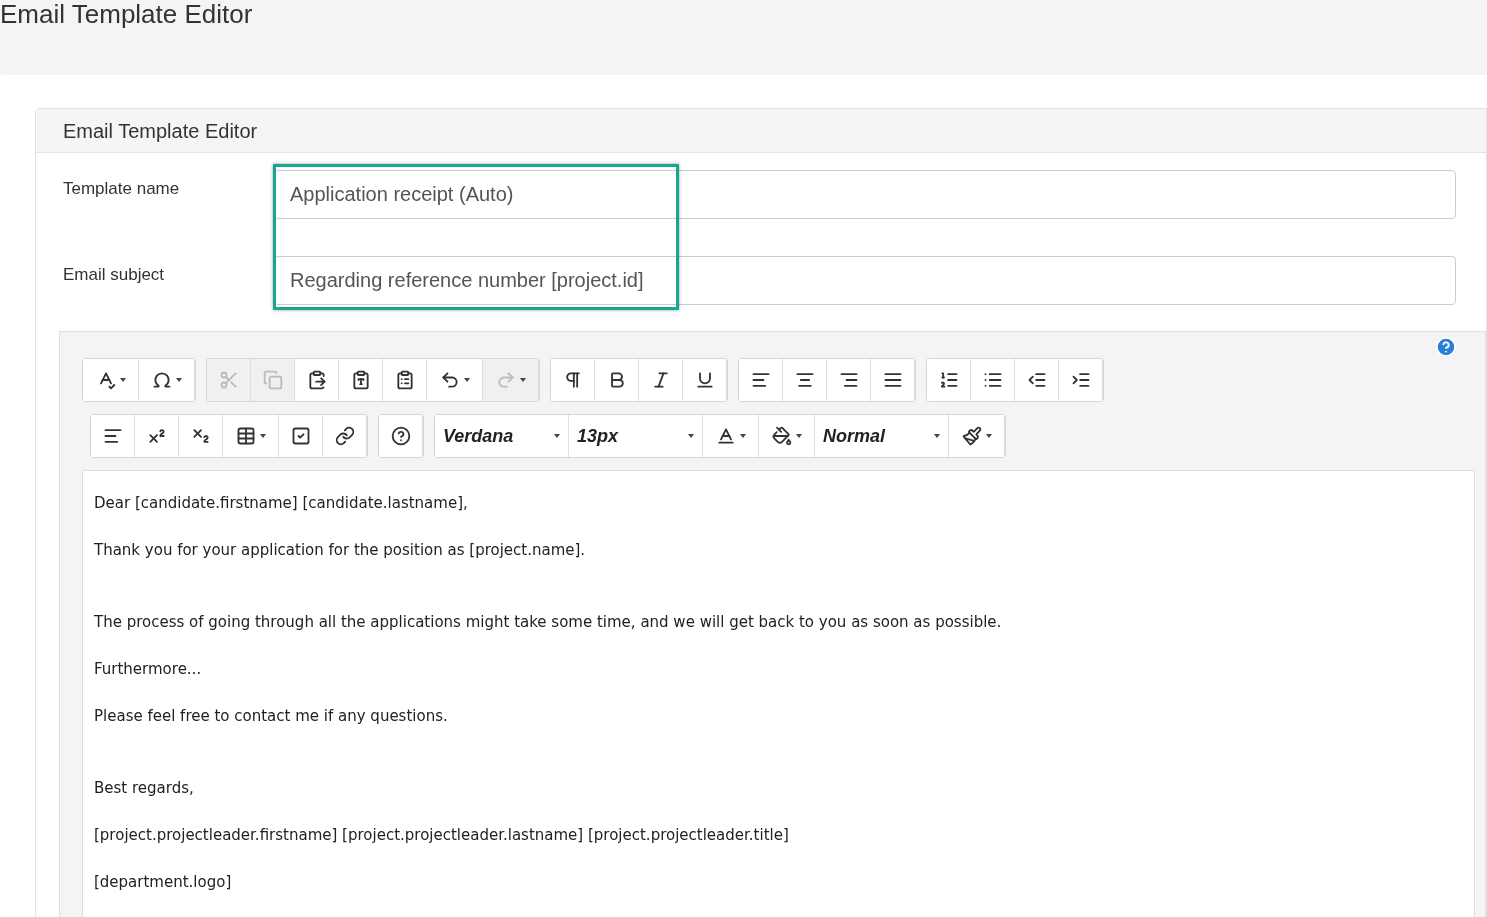  I want to click on scissors-icon, so click(228, 380).